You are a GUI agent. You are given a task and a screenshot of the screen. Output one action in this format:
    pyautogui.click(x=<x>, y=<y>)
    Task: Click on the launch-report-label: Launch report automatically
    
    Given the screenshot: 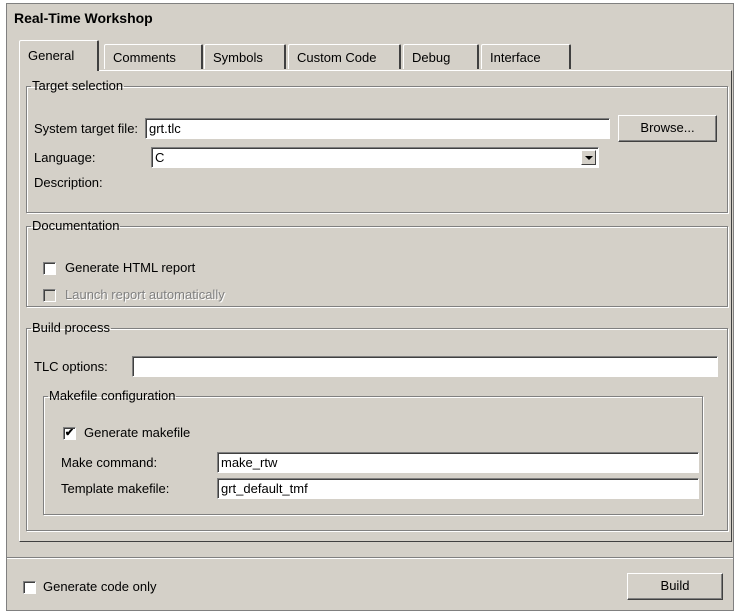 What is the action you would take?
    pyautogui.click(x=145, y=294)
    